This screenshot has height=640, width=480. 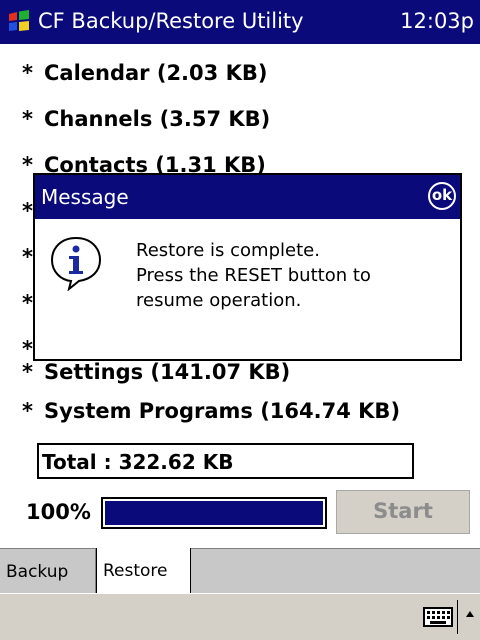 I want to click on info-icon, so click(x=76, y=263).